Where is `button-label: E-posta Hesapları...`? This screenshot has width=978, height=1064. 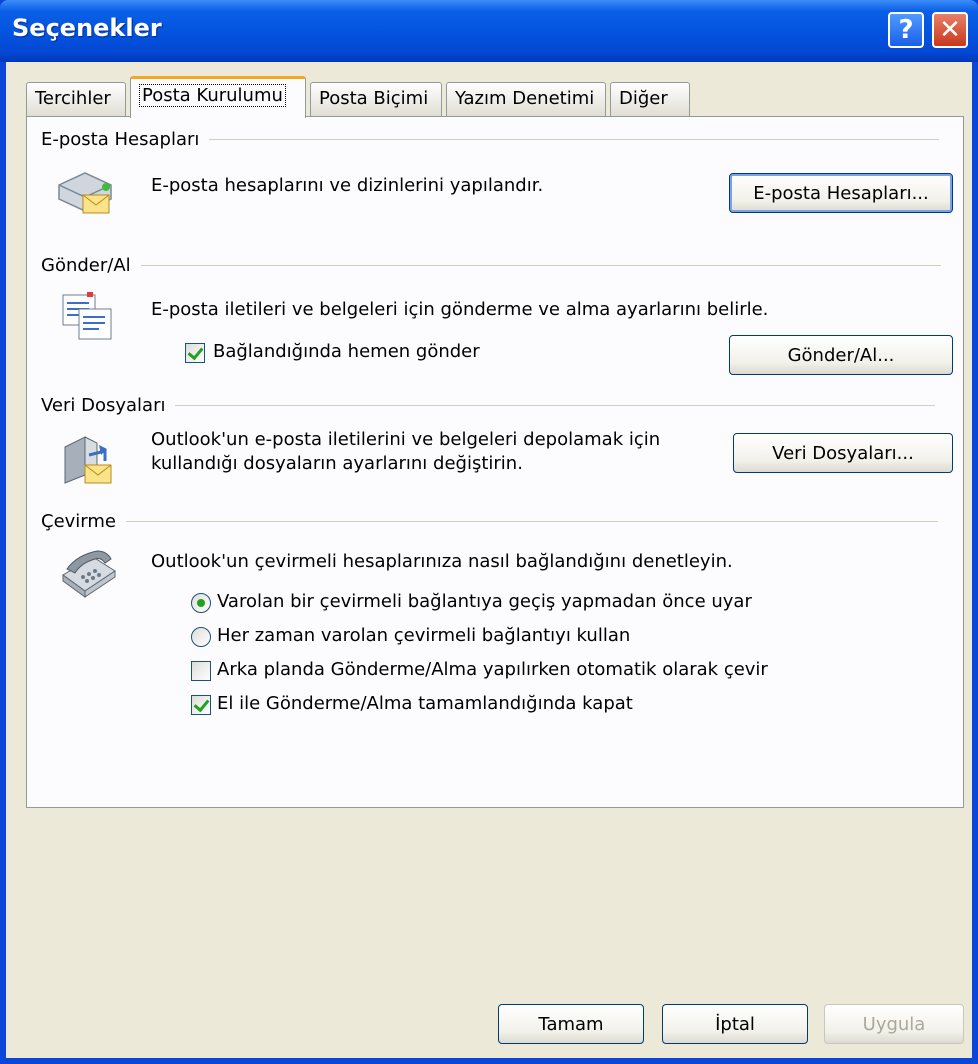 button-label: E-posta Hesapları... is located at coordinates (841, 193).